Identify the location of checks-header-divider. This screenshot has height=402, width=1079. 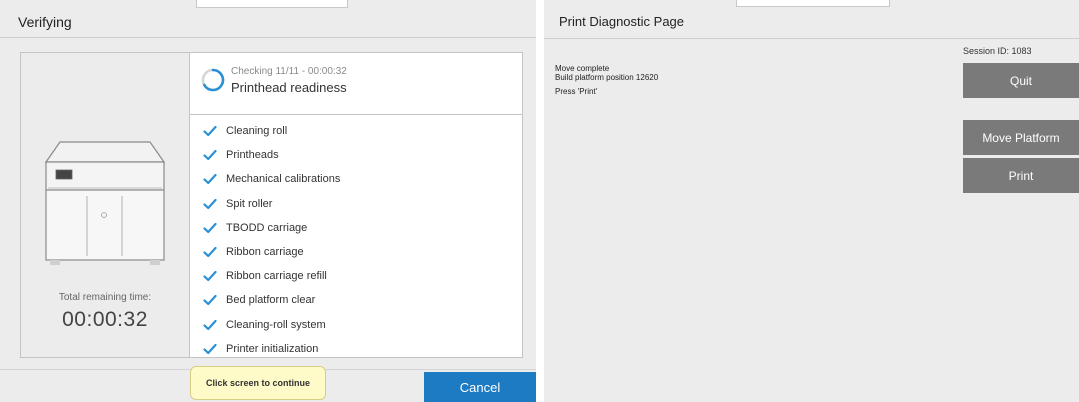
(356, 114).